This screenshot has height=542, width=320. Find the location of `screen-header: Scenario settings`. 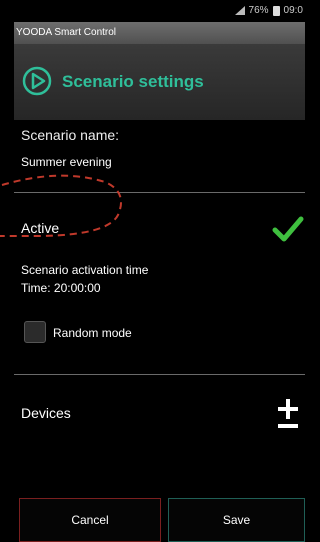

screen-header: Scenario settings is located at coordinates (159, 82).